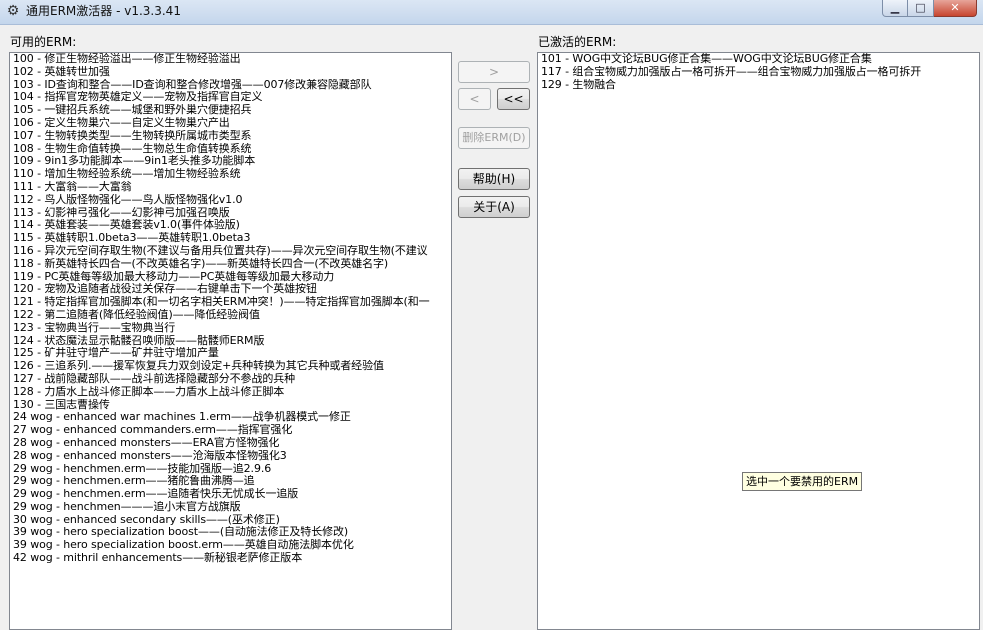  Describe the element at coordinates (230, 110) in the screenshot. I see `list-item: 105 - 一键招兵系统——城堡和野外巢穴便捷招兵` at that location.